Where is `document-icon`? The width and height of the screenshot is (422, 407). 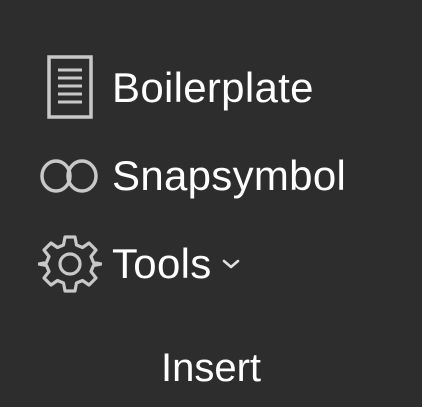
document-icon is located at coordinates (70, 88).